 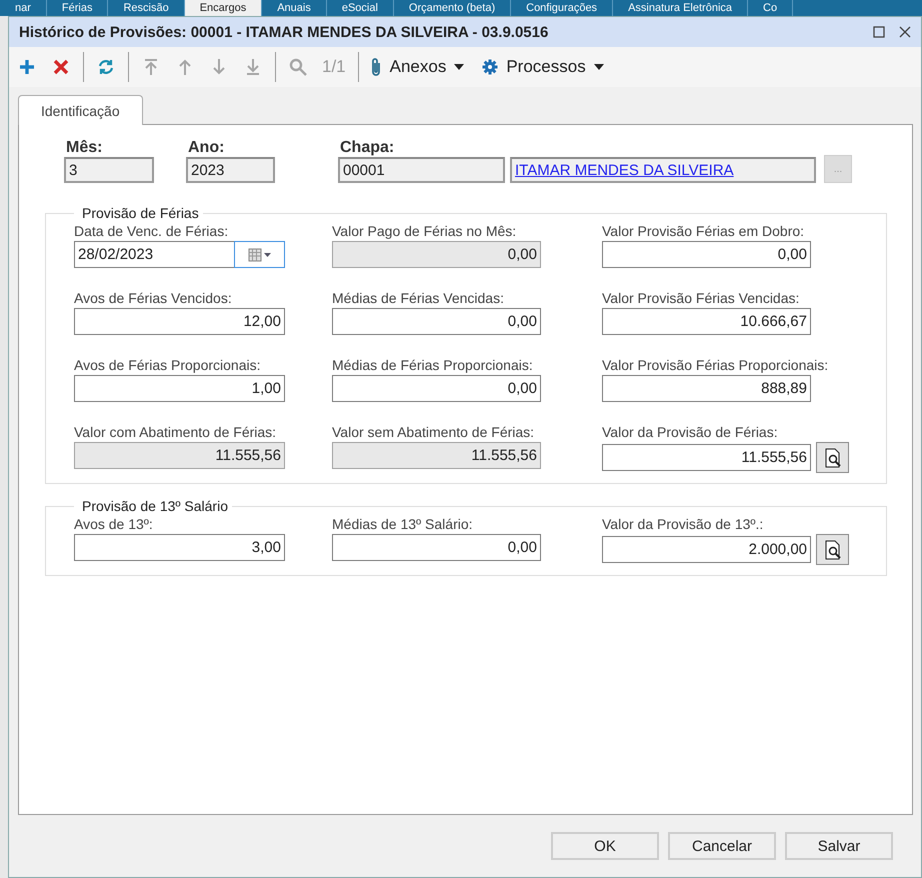 What do you see at coordinates (230, 170) in the screenshot?
I see `input-field: 2023` at bounding box center [230, 170].